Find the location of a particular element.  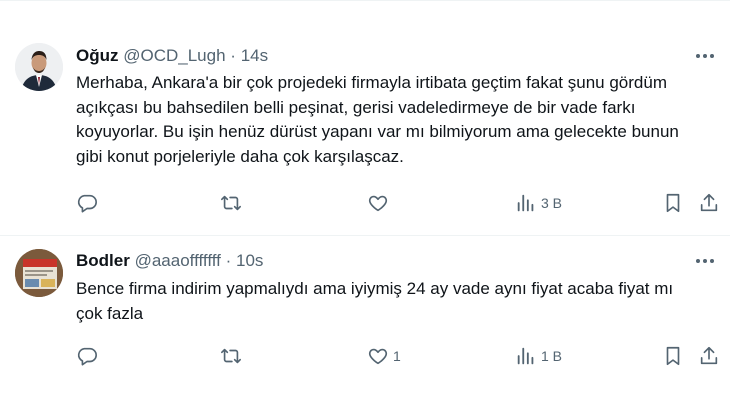

like-button: 1 is located at coordinates (384, 356).